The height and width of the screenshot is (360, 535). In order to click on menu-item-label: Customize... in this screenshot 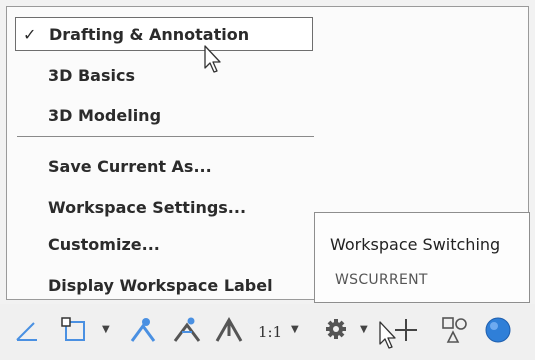, I will do `click(104, 244)`.